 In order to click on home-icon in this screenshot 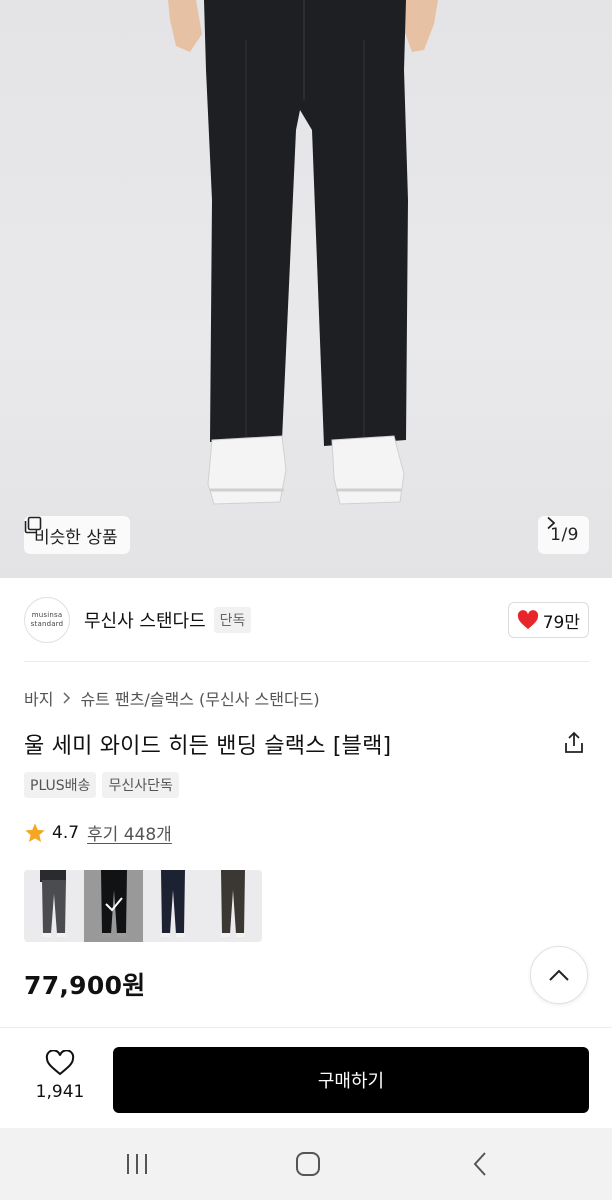, I will do `click(308, 1164)`.